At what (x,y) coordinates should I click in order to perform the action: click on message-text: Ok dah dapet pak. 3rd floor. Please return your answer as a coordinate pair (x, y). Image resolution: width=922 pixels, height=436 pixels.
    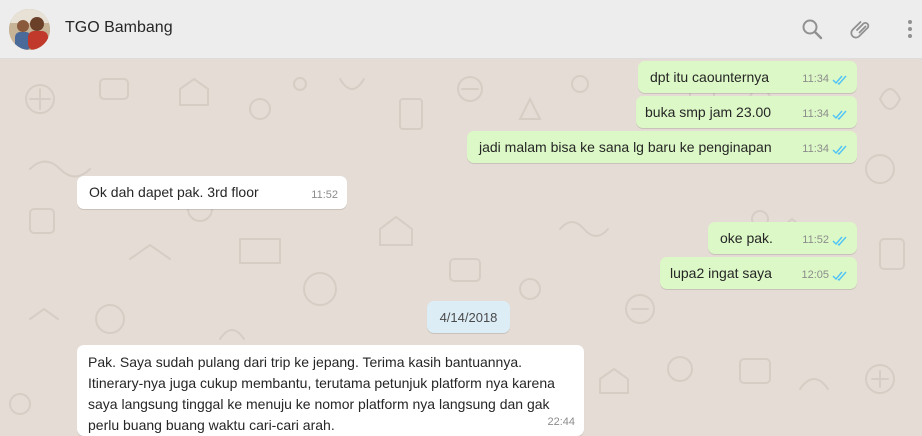
    Looking at the image, I should click on (174, 192).